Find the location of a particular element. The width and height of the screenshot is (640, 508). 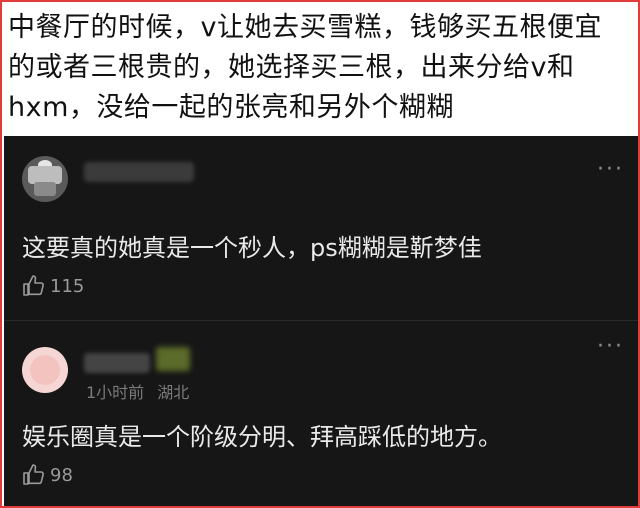

like-count: 98 is located at coordinates (61, 475).